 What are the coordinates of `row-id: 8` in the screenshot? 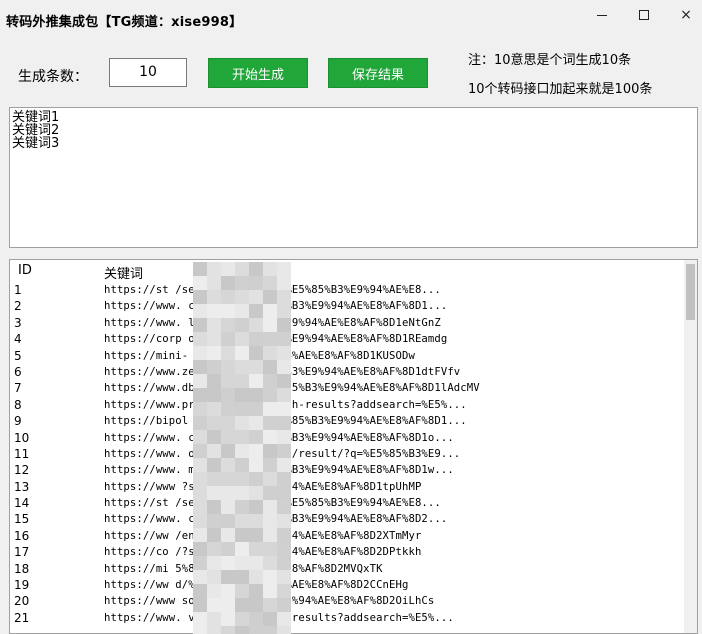 It's located at (18, 404).